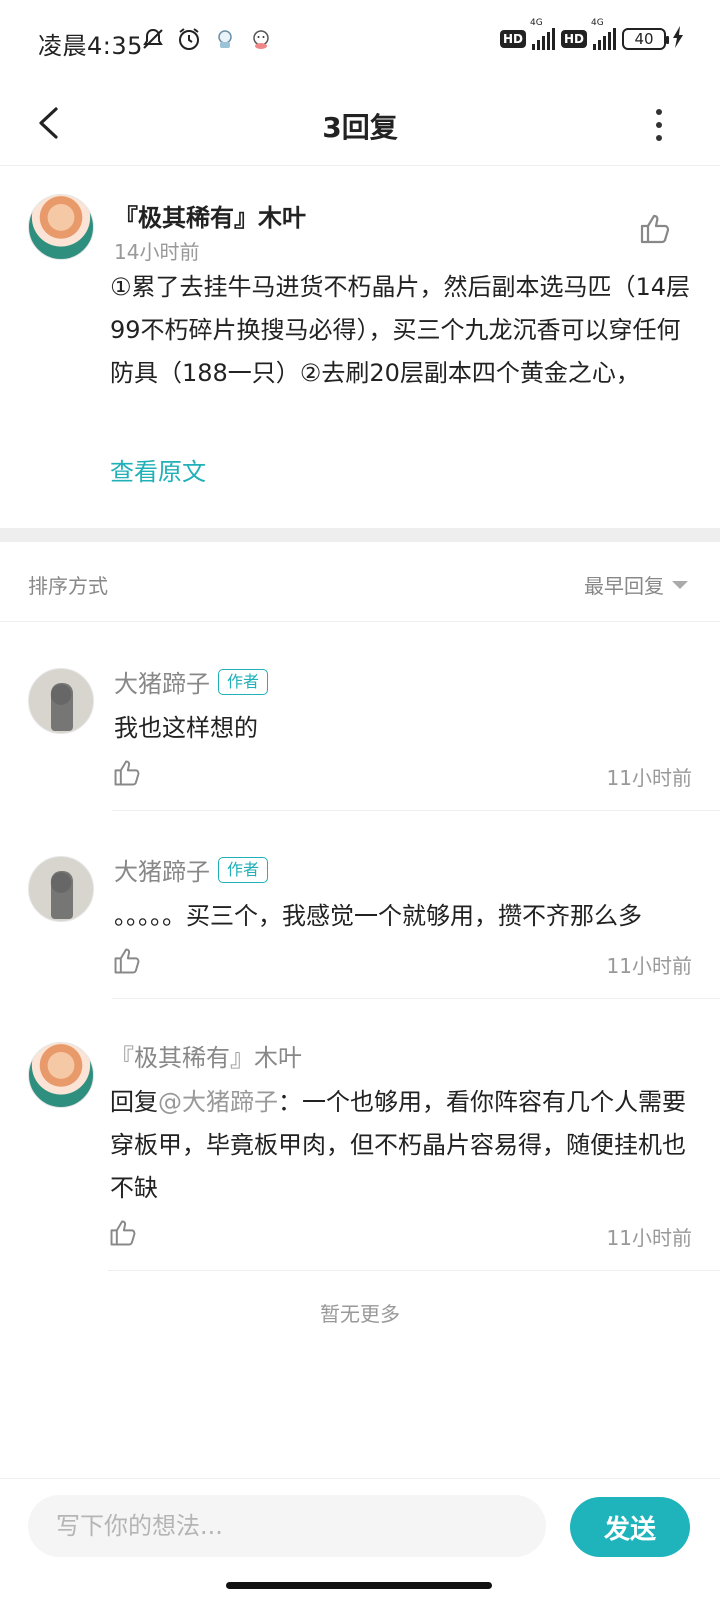 The height and width of the screenshot is (1600, 720). I want to click on sort-selected: 最早回复, so click(624, 586).